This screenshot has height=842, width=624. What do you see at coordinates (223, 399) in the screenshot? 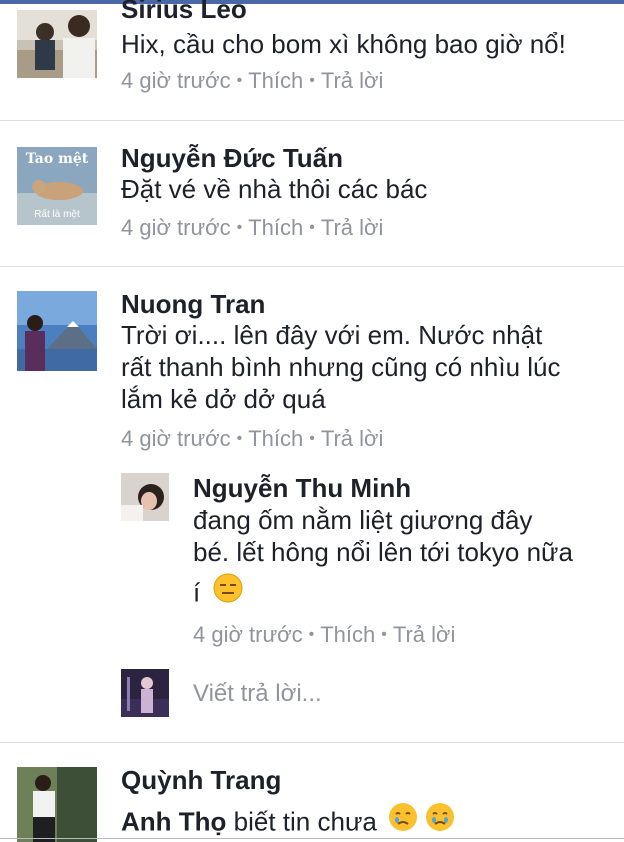
I see `comment-text-line: lắm kẻ dở dở quá` at bounding box center [223, 399].